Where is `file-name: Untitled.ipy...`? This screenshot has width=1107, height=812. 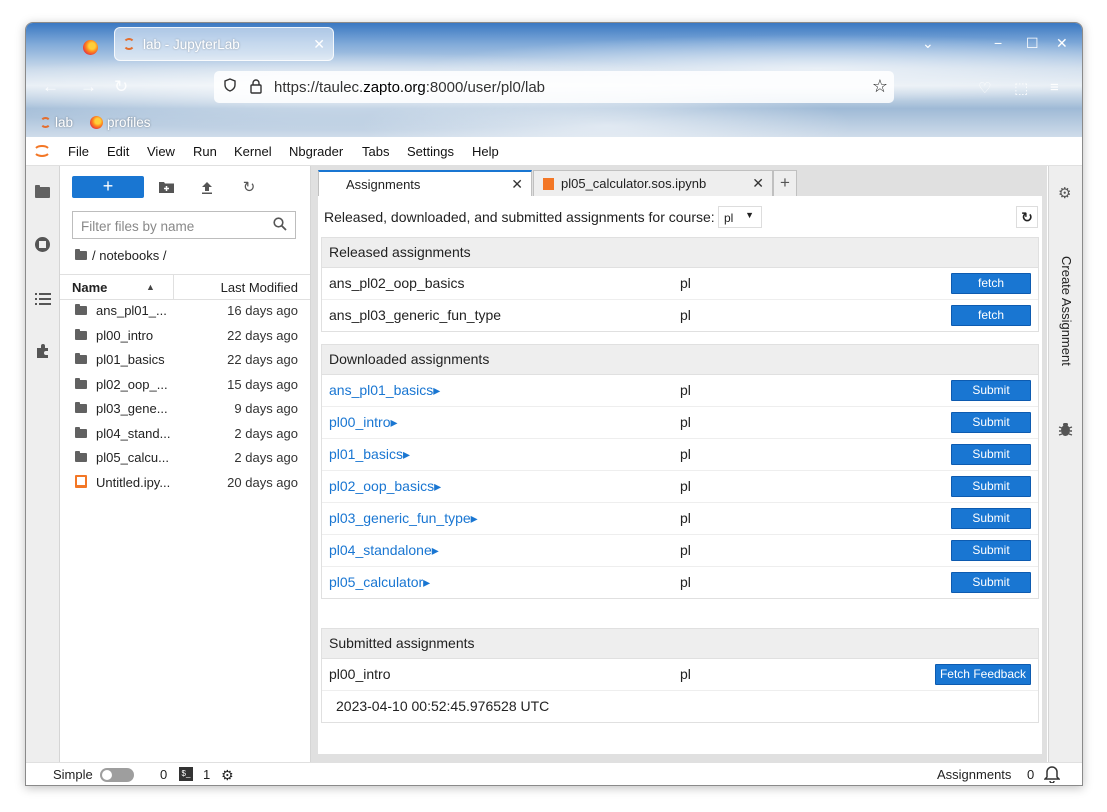
file-name: Untitled.ipy... is located at coordinates (133, 482).